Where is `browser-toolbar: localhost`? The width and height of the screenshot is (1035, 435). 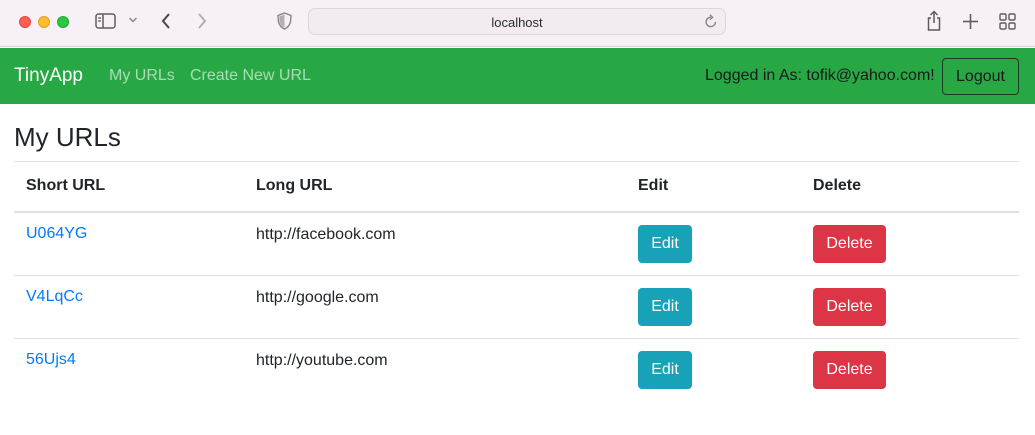
browser-toolbar: localhost is located at coordinates (517, 23).